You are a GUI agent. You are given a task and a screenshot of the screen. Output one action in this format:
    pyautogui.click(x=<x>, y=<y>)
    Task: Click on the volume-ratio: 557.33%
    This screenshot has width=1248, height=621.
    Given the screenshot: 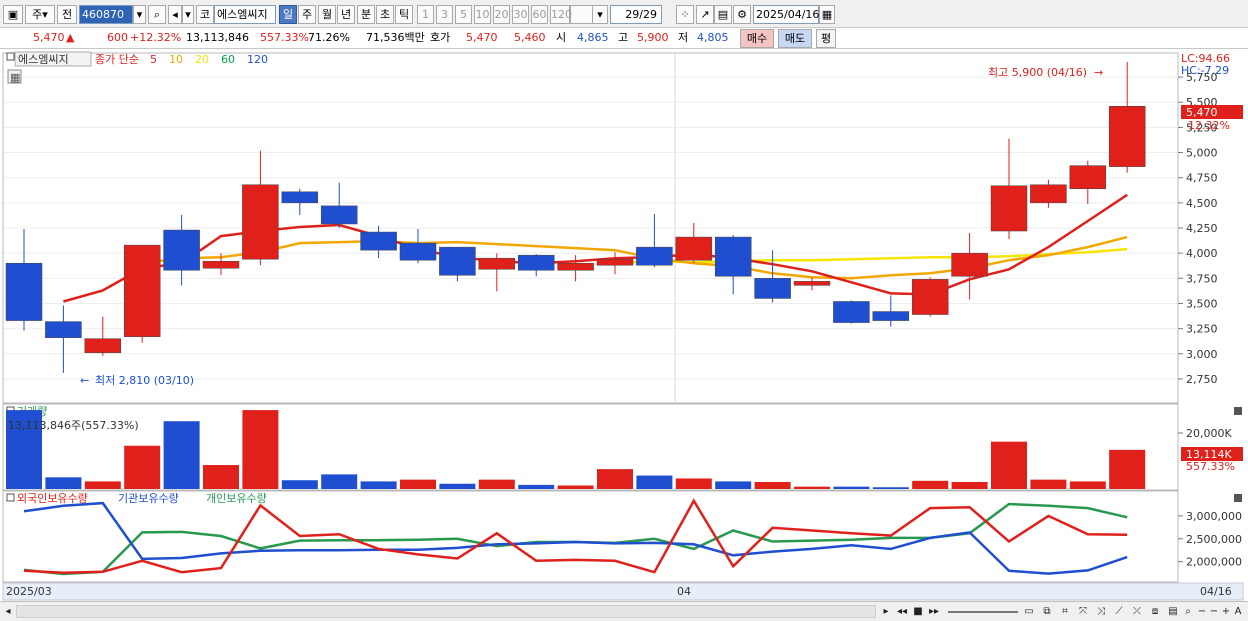 What is the action you would take?
    pyautogui.click(x=284, y=37)
    